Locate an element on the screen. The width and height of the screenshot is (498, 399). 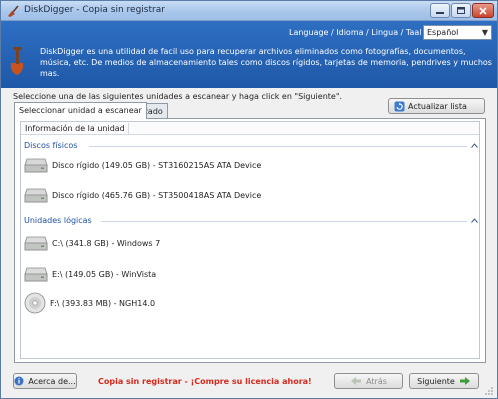
list-item: C:\ (341.8 GB) - Windows 7 is located at coordinates (92, 243).